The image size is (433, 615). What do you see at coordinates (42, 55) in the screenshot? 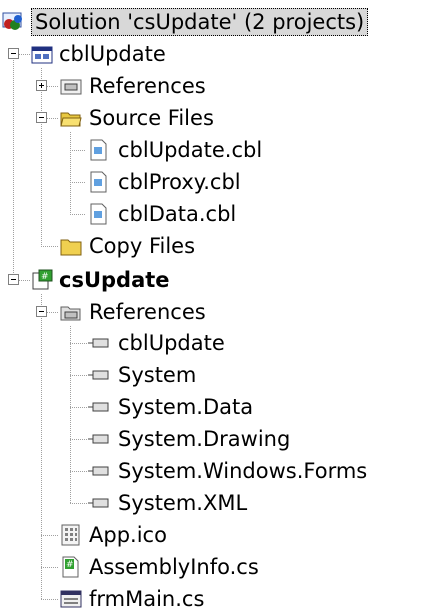
I see `cobol-project-icon` at bounding box center [42, 55].